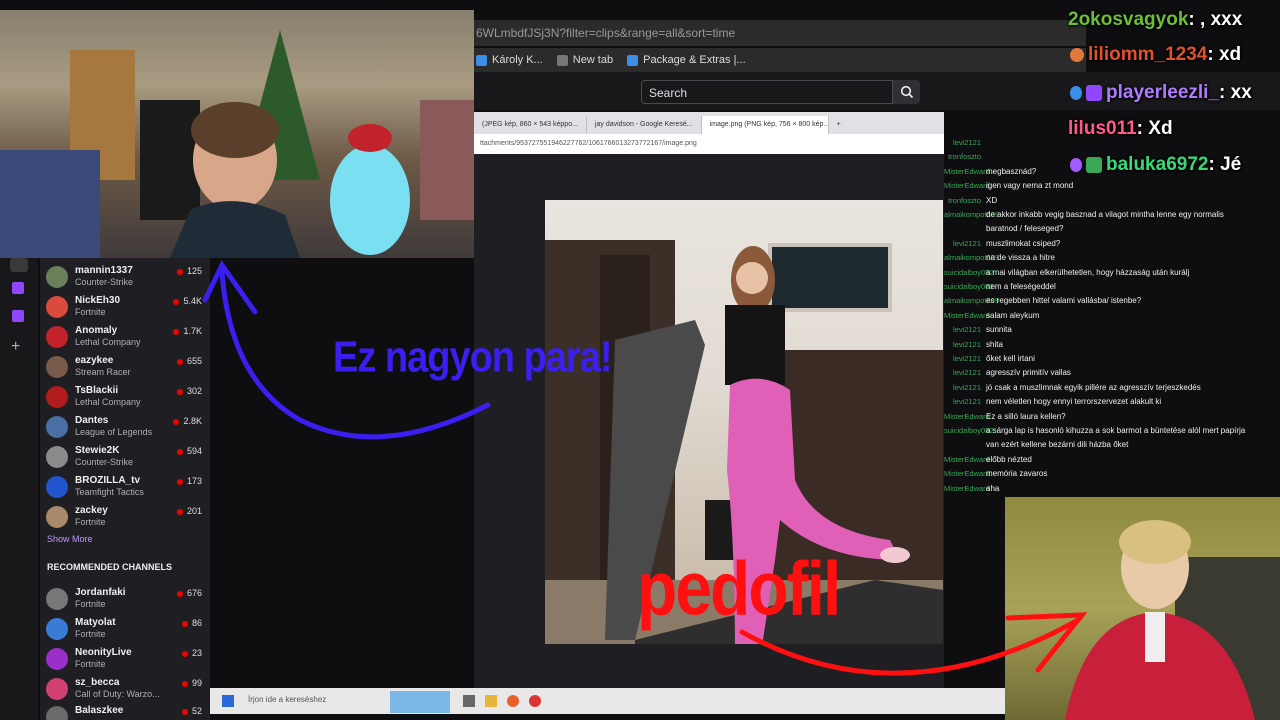 The image size is (1280, 720). I want to click on blue-arrowhead, so click(230, 287).